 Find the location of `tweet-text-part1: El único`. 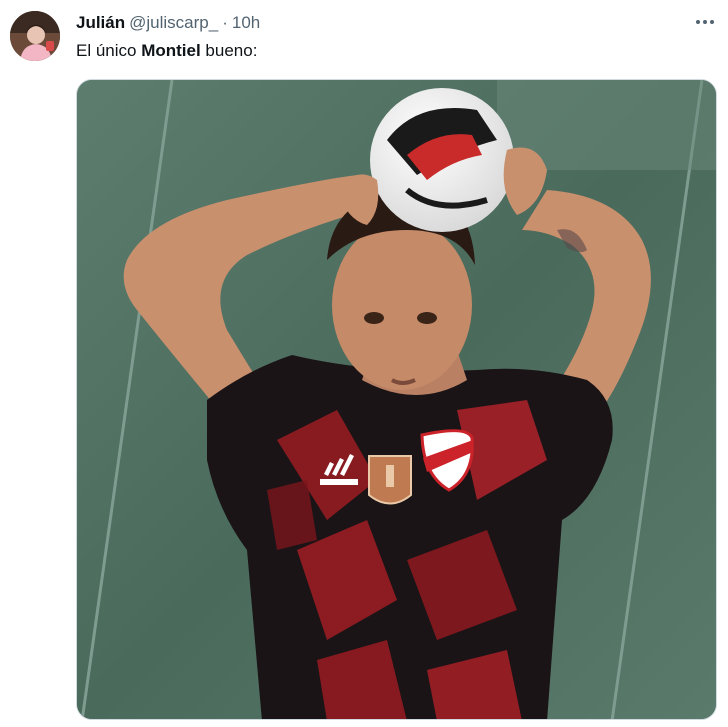

tweet-text-part1: El único is located at coordinates (109, 50).